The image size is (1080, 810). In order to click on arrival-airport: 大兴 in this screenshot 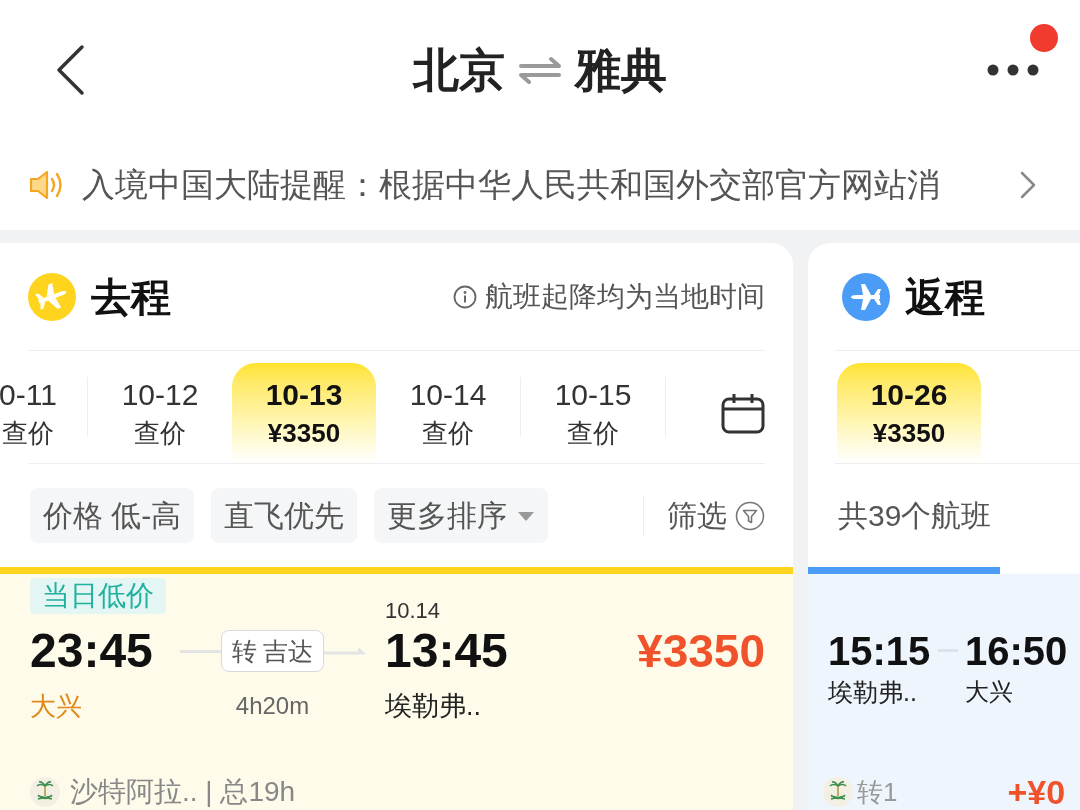, I will do `click(989, 692)`.